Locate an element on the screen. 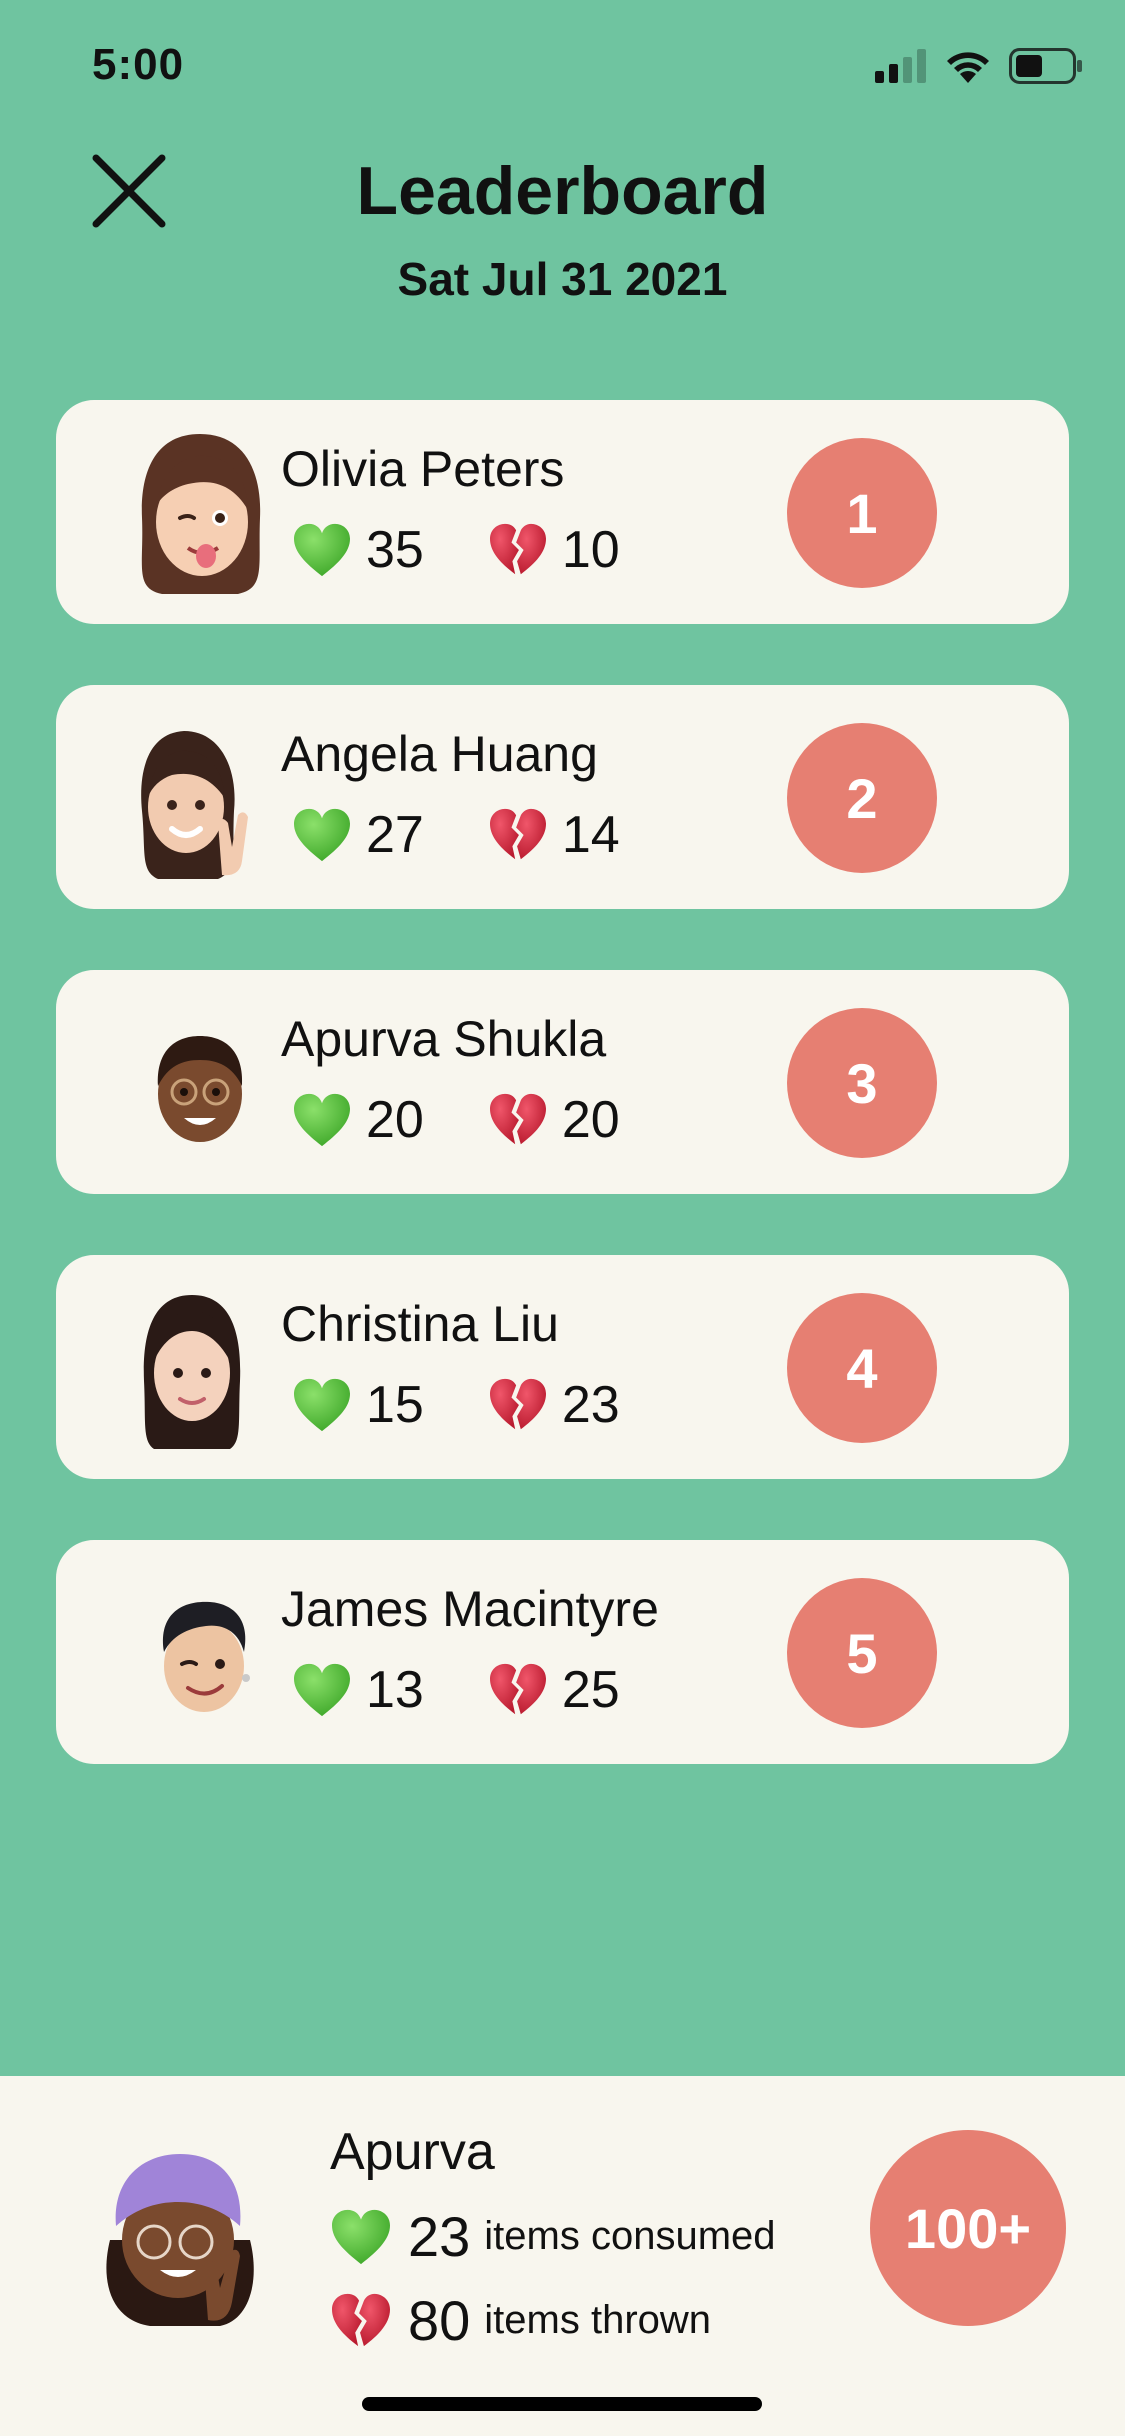 The image size is (1125, 2436). status-bar: 5:00 is located at coordinates (562, 70).